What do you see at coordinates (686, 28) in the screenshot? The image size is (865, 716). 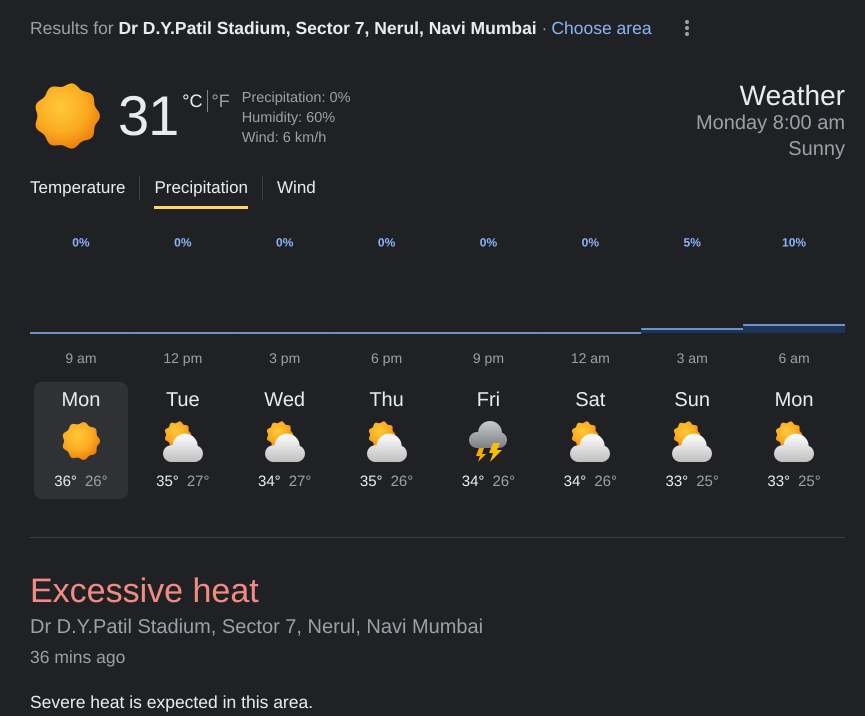 I see `more-options-icon` at bounding box center [686, 28].